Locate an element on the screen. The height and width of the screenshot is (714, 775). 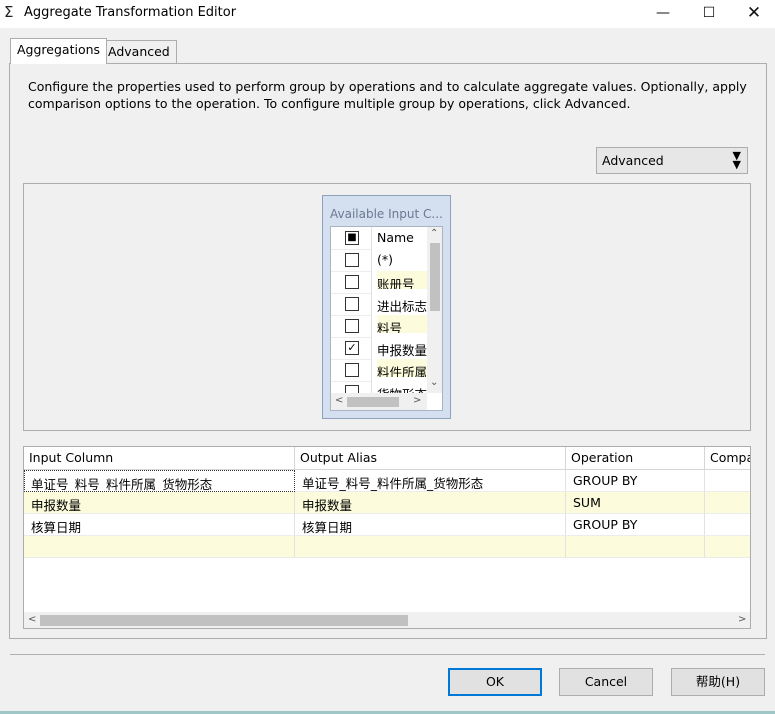
column-label: 料件所属 is located at coordinates (402, 368).